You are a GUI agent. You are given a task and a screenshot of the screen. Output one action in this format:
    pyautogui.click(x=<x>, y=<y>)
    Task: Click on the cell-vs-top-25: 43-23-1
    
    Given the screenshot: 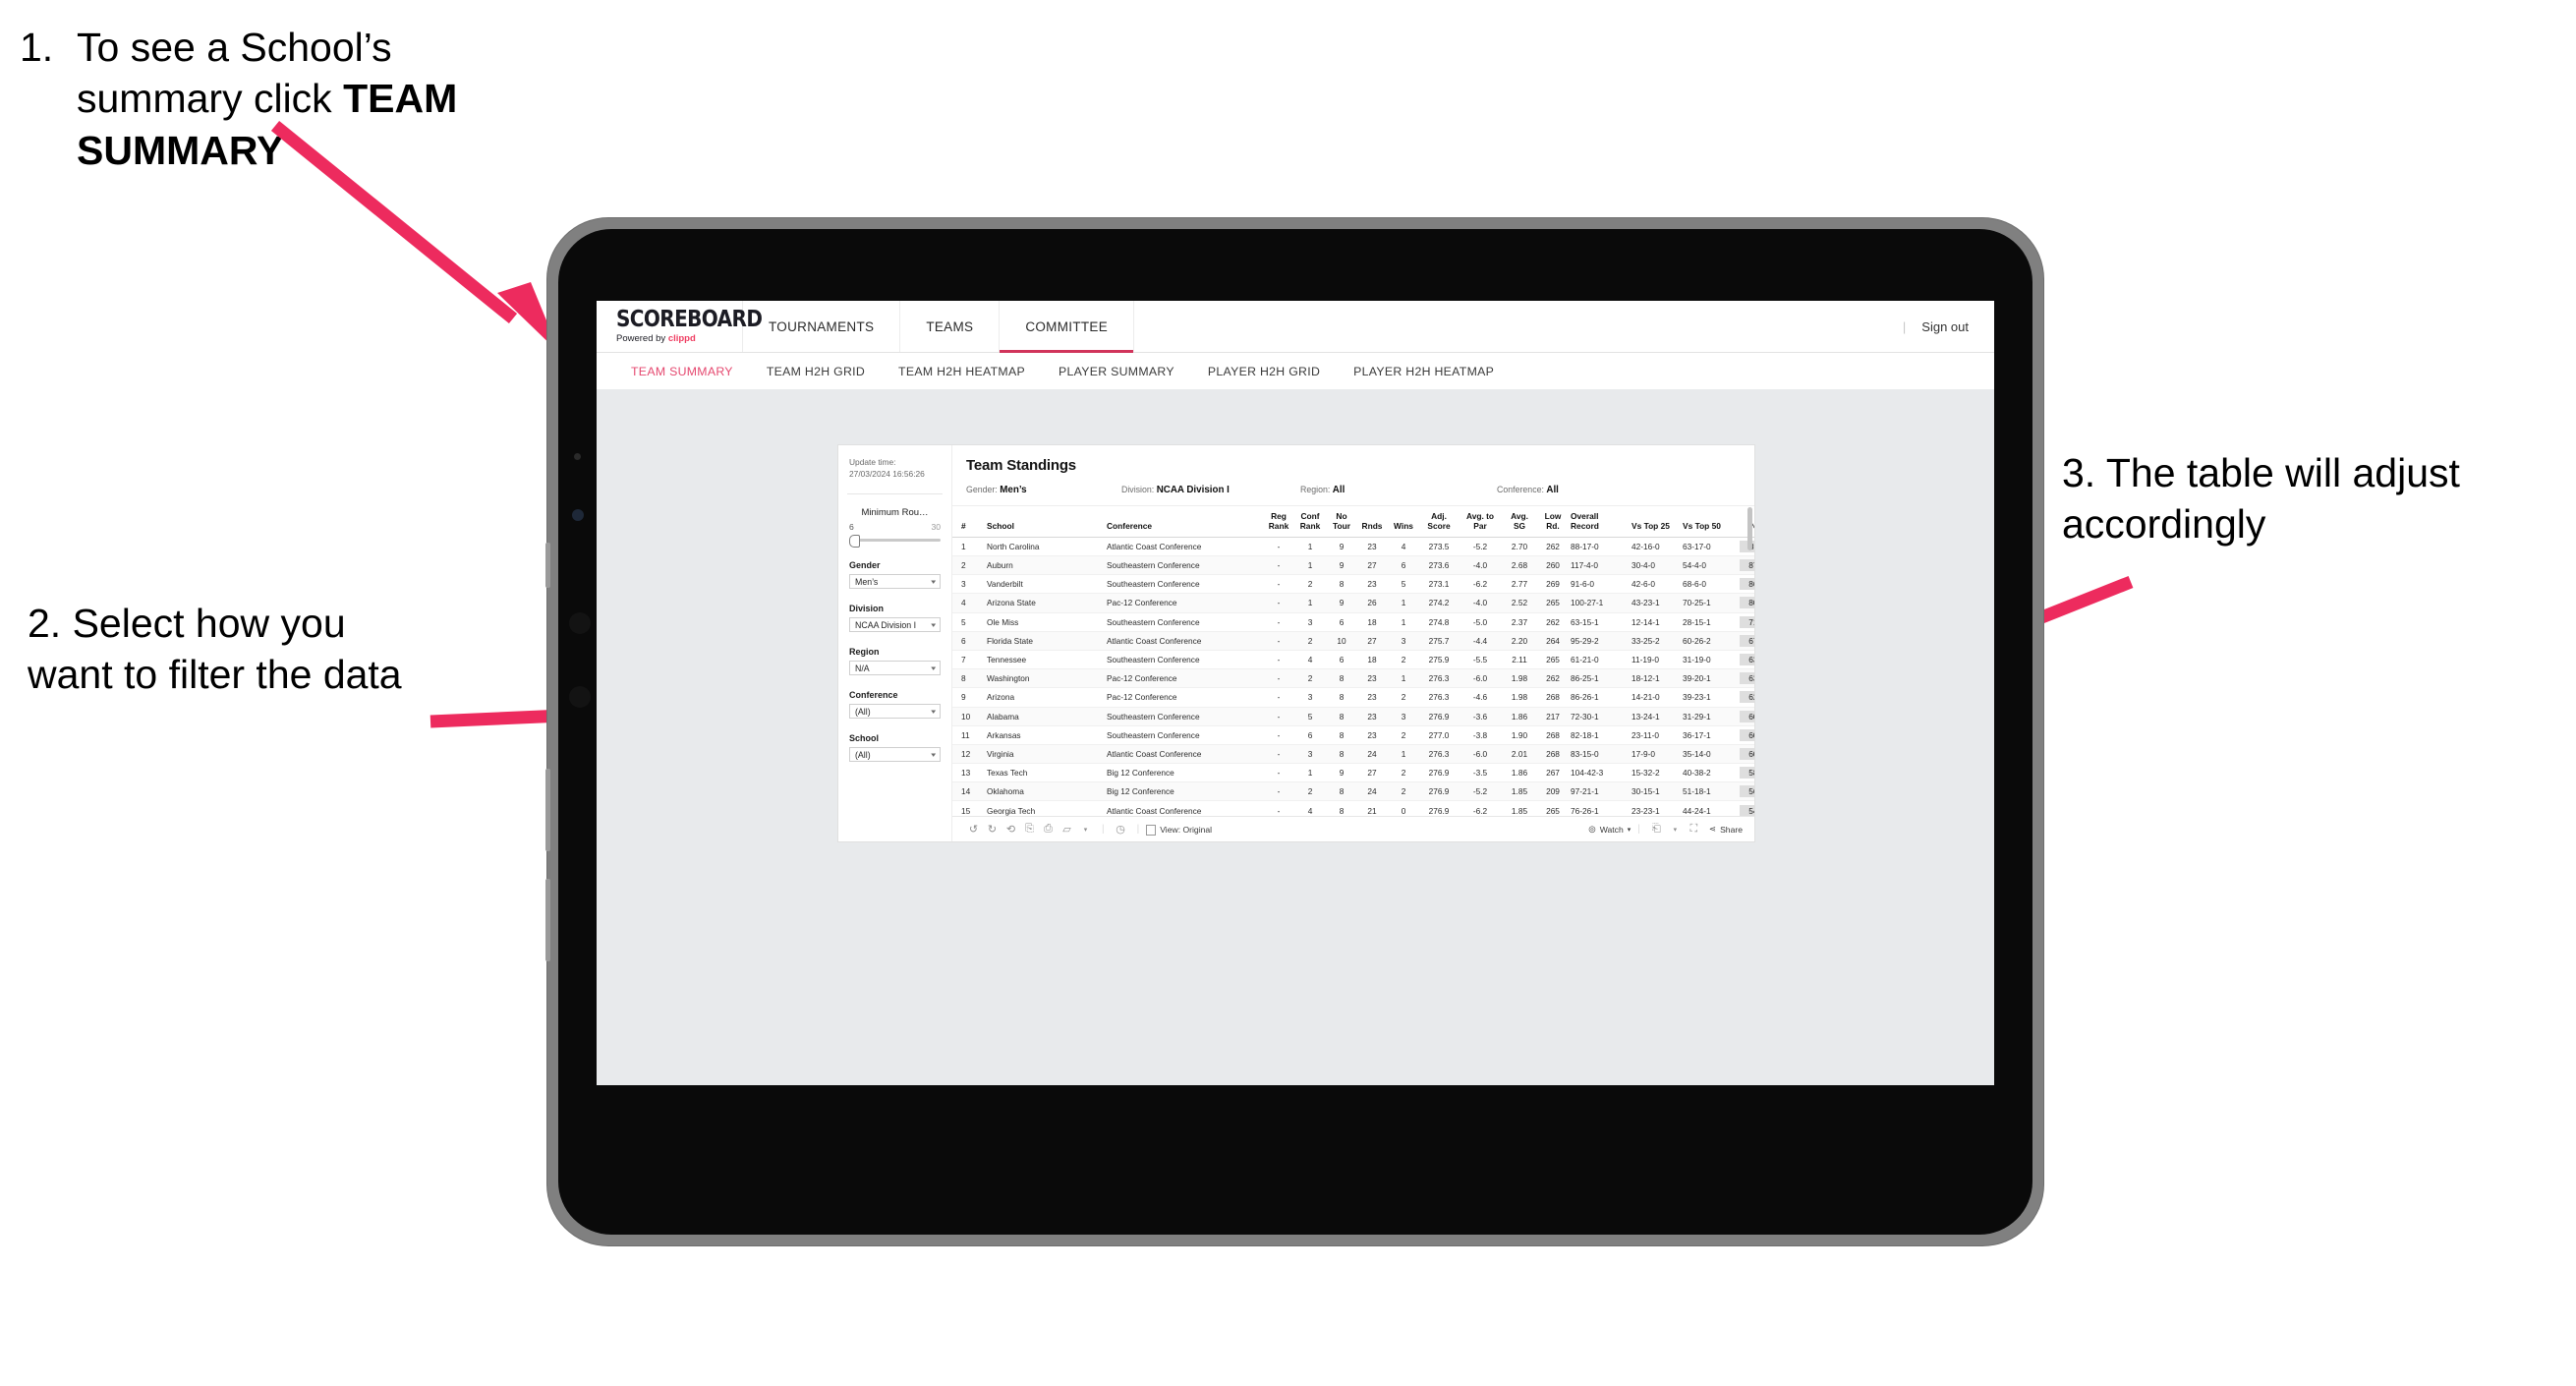 What is the action you would take?
    pyautogui.click(x=1655, y=603)
    